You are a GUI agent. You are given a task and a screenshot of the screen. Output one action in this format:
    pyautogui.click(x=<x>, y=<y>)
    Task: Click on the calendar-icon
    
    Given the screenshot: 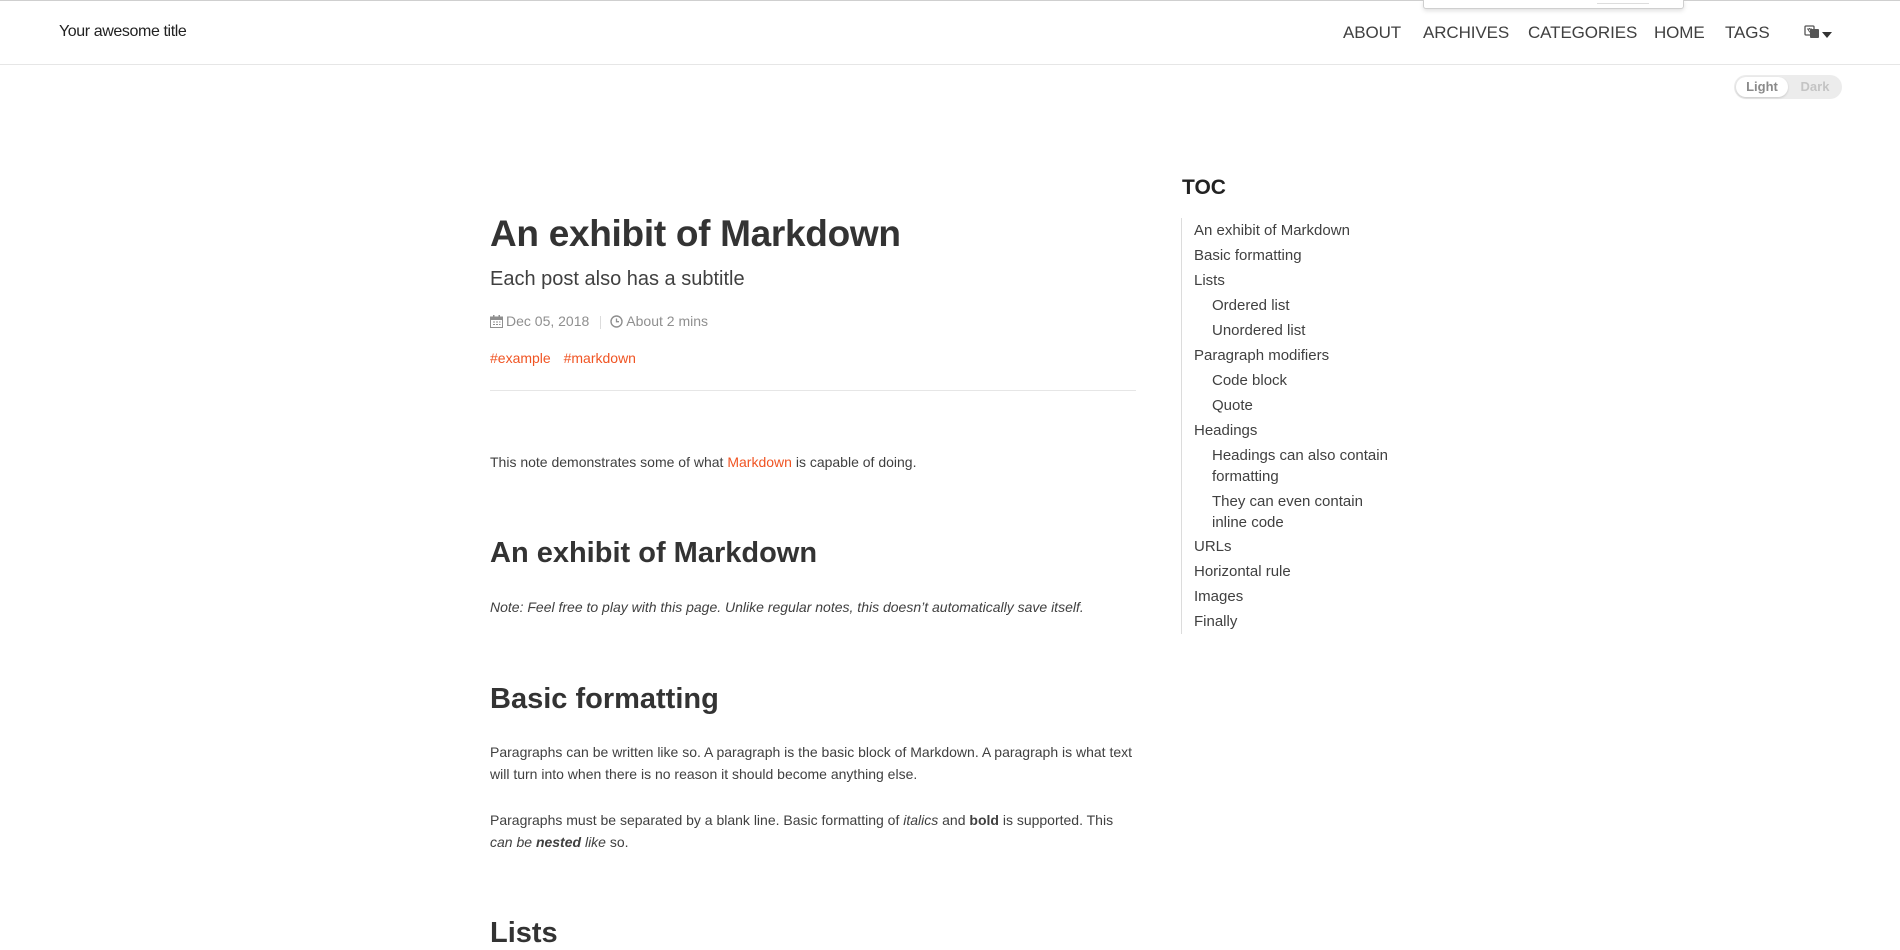 What is the action you would take?
    pyautogui.click(x=496, y=321)
    